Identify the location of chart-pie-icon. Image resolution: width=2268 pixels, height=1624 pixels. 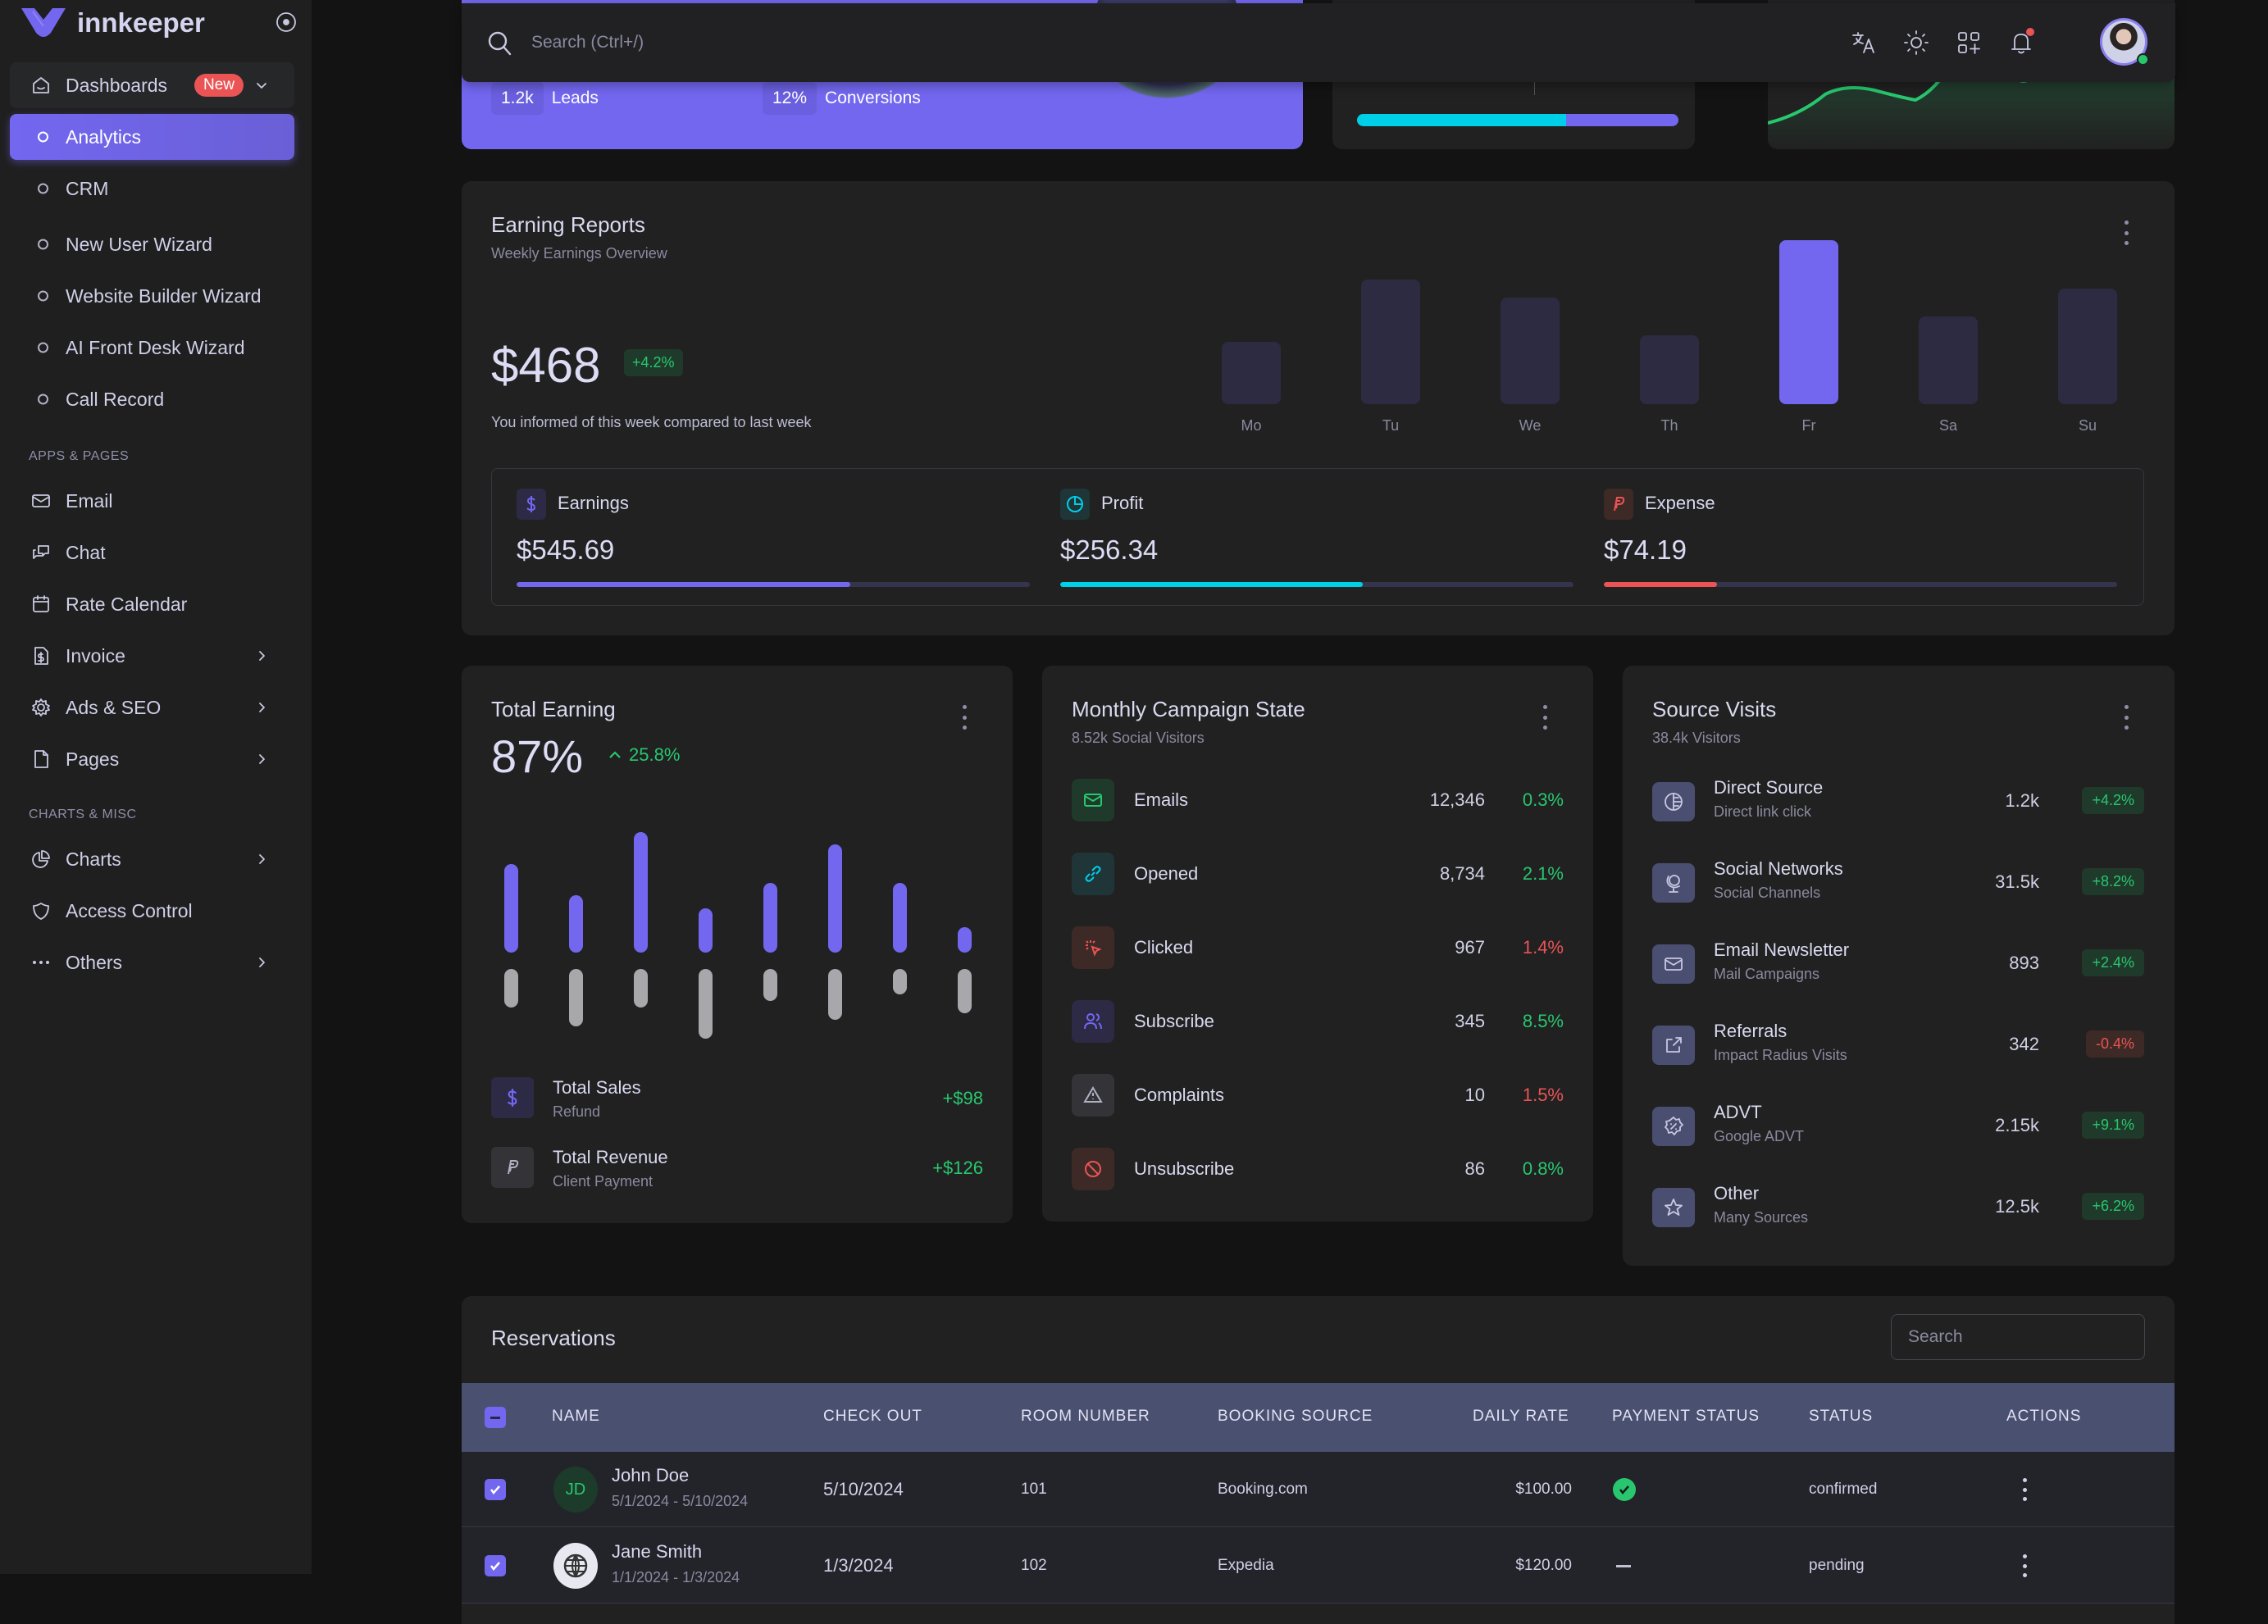
(41, 860).